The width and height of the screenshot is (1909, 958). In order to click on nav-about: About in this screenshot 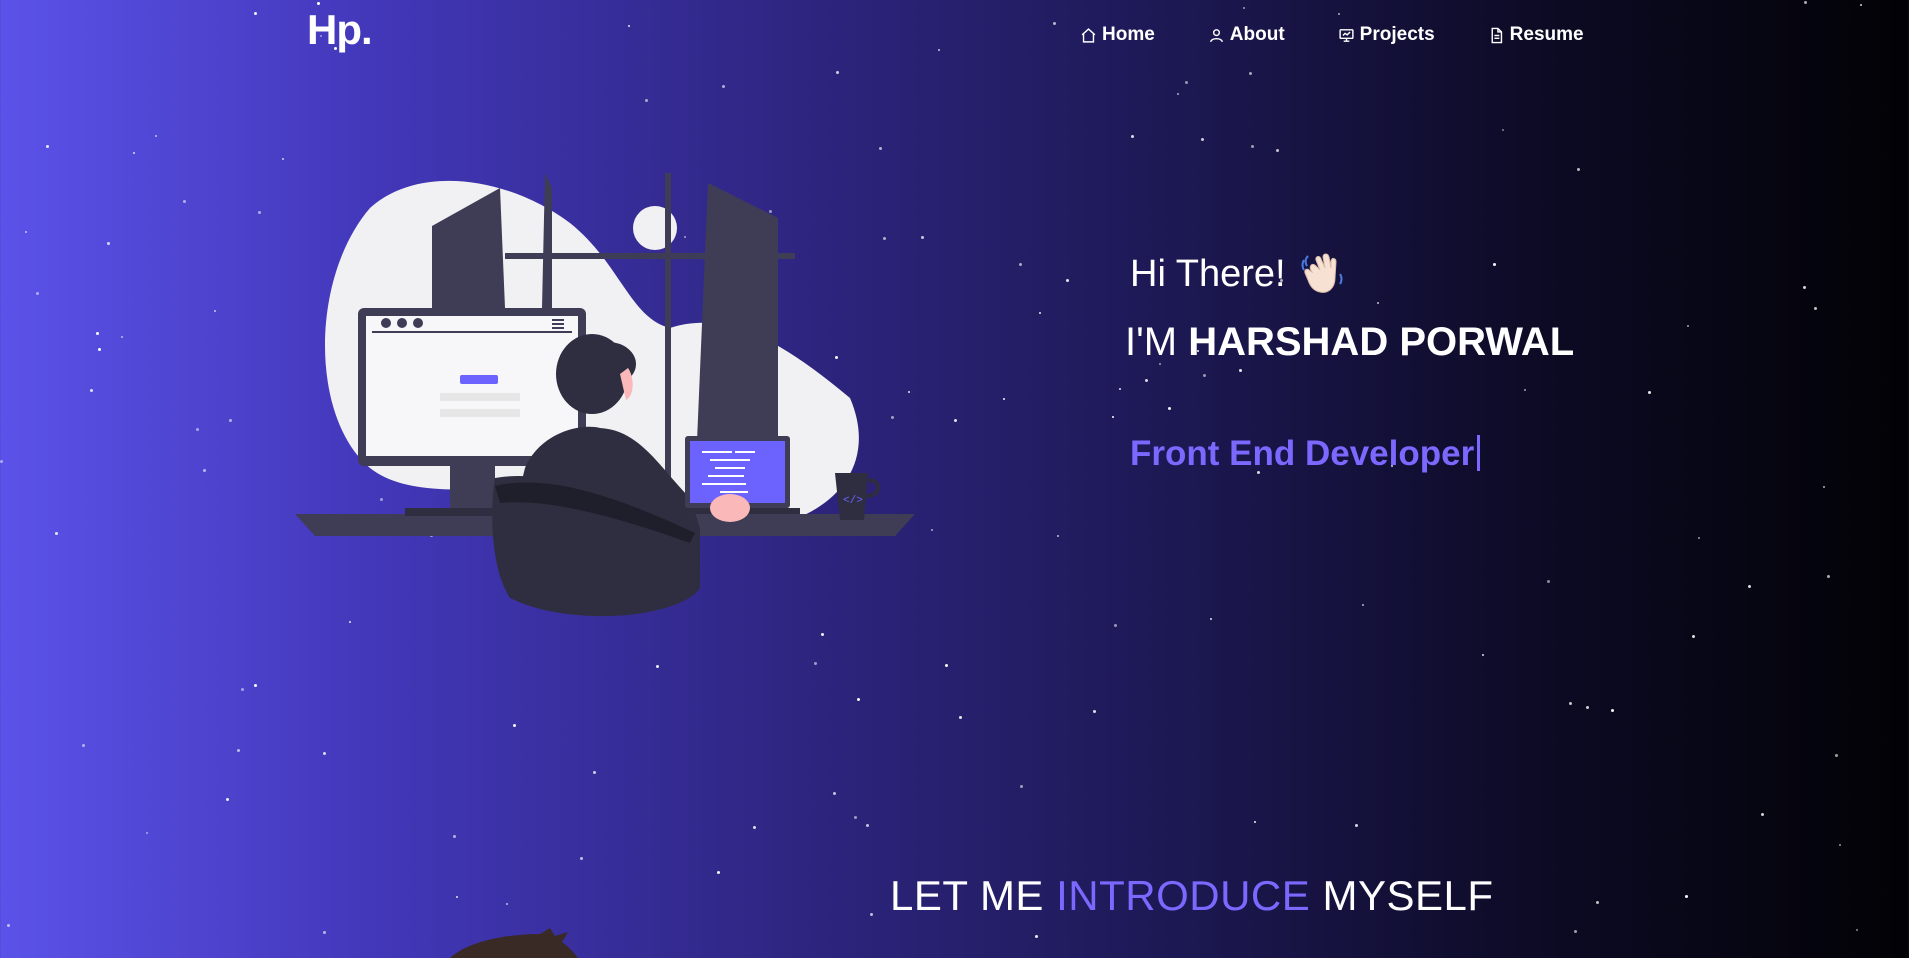, I will do `click(1246, 35)`.